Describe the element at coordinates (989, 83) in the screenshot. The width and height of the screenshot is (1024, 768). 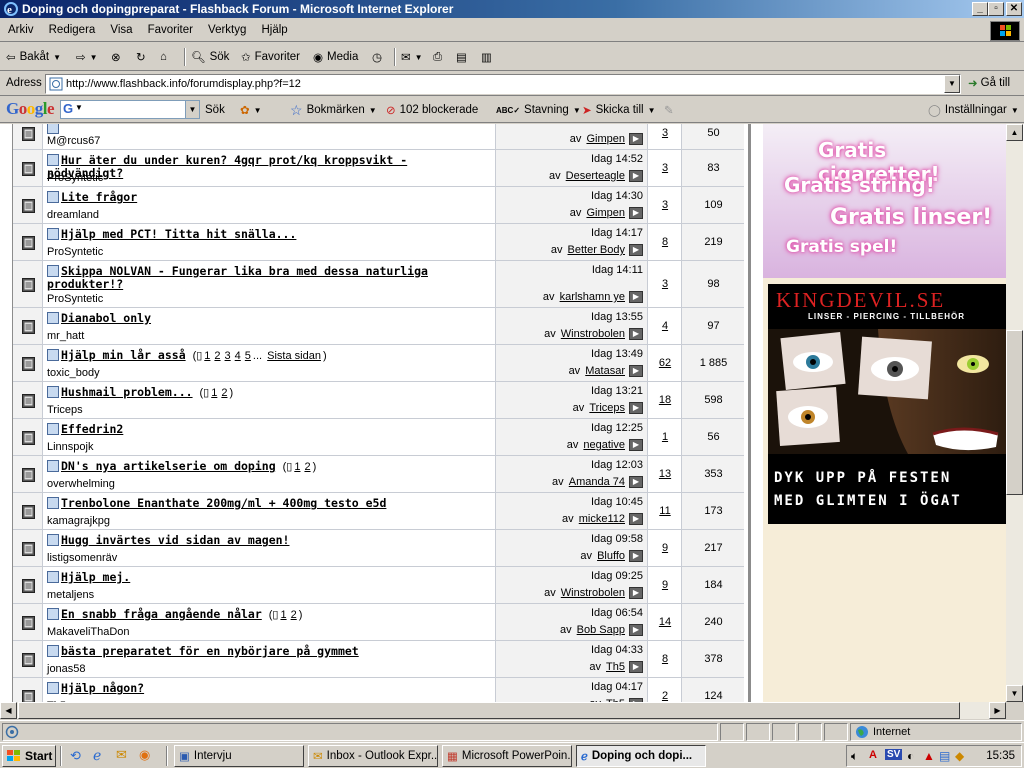
I see `go-button: ➜ Gå till` at that location.